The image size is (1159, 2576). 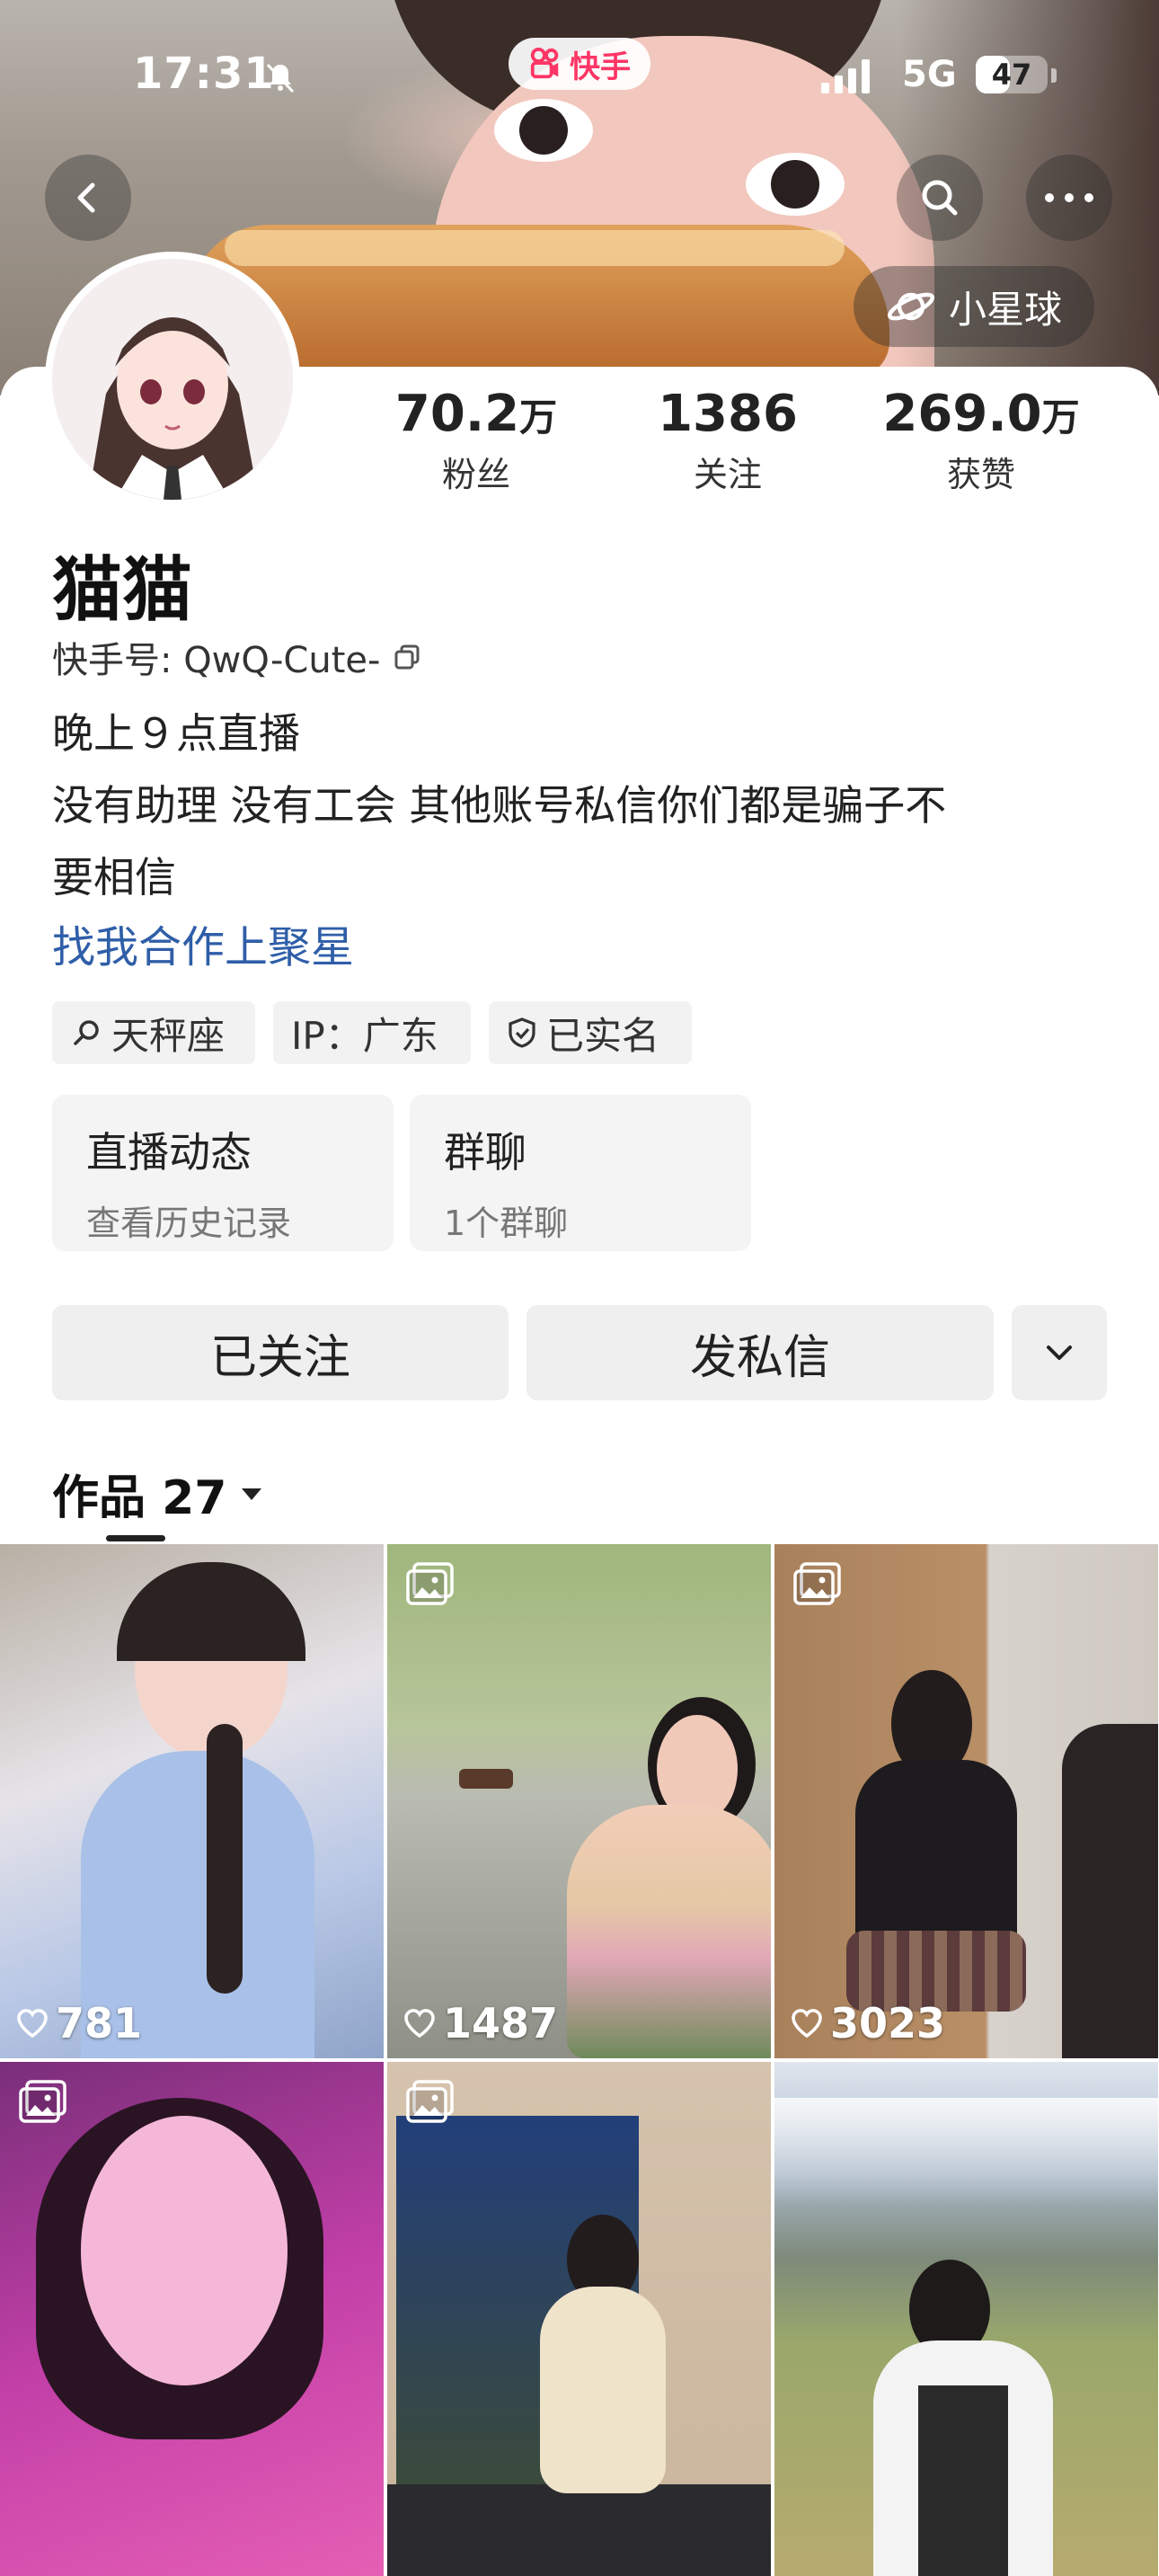 I want to click on post-tile-1: 781, so click(x=192, y=1801).